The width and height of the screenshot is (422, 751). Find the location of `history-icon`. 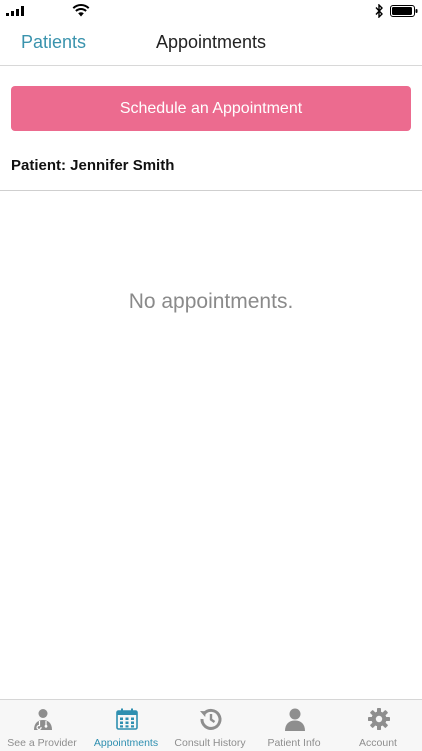

history-icon is located at coordinates (211, 719).